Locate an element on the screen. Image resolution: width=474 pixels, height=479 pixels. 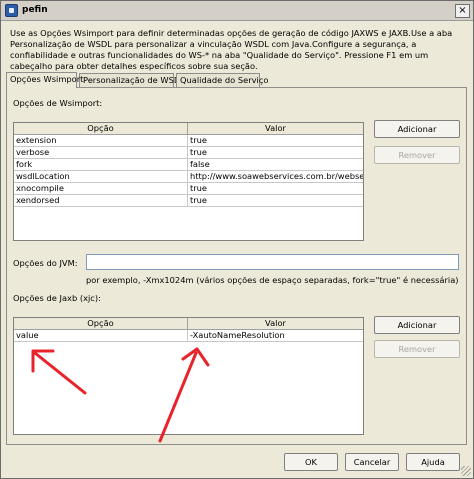
help-button: Ajuda is located at coordinates (433, 462).